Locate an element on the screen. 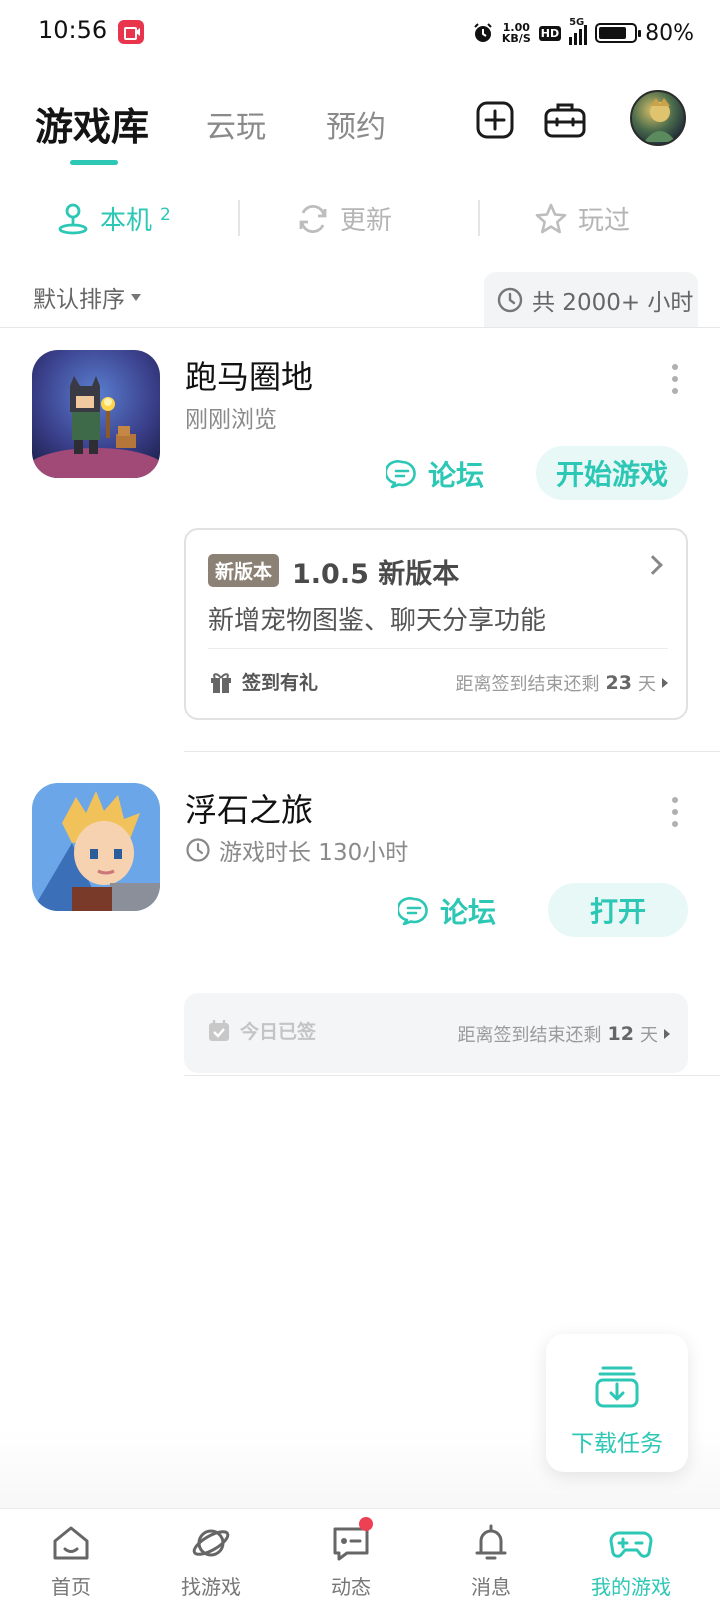 The width and height of the screenshot is (720, 1612). tab-cloud-play: 云玩 is located at coordinates (236, 124).